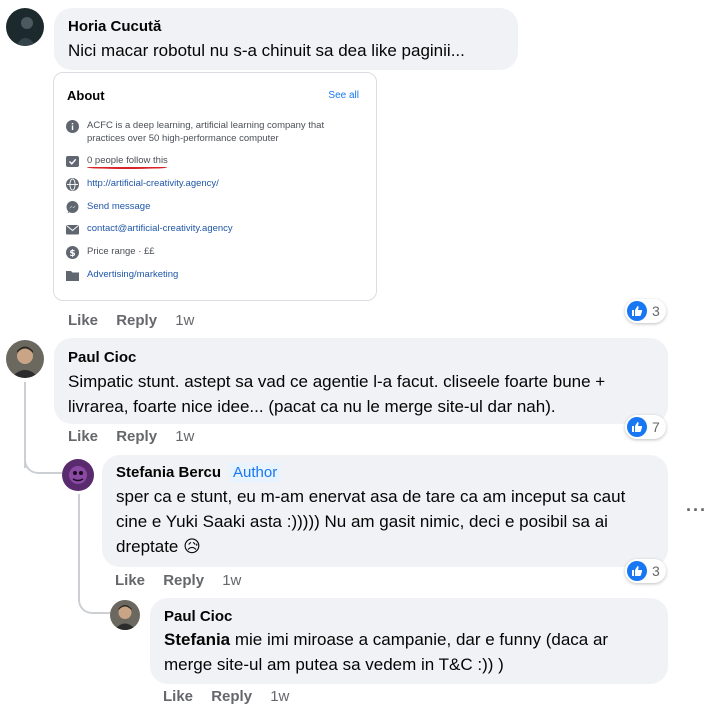  Describe the element at coordinates (72, 229) in the screenshot. I see `email-icon` at that location.